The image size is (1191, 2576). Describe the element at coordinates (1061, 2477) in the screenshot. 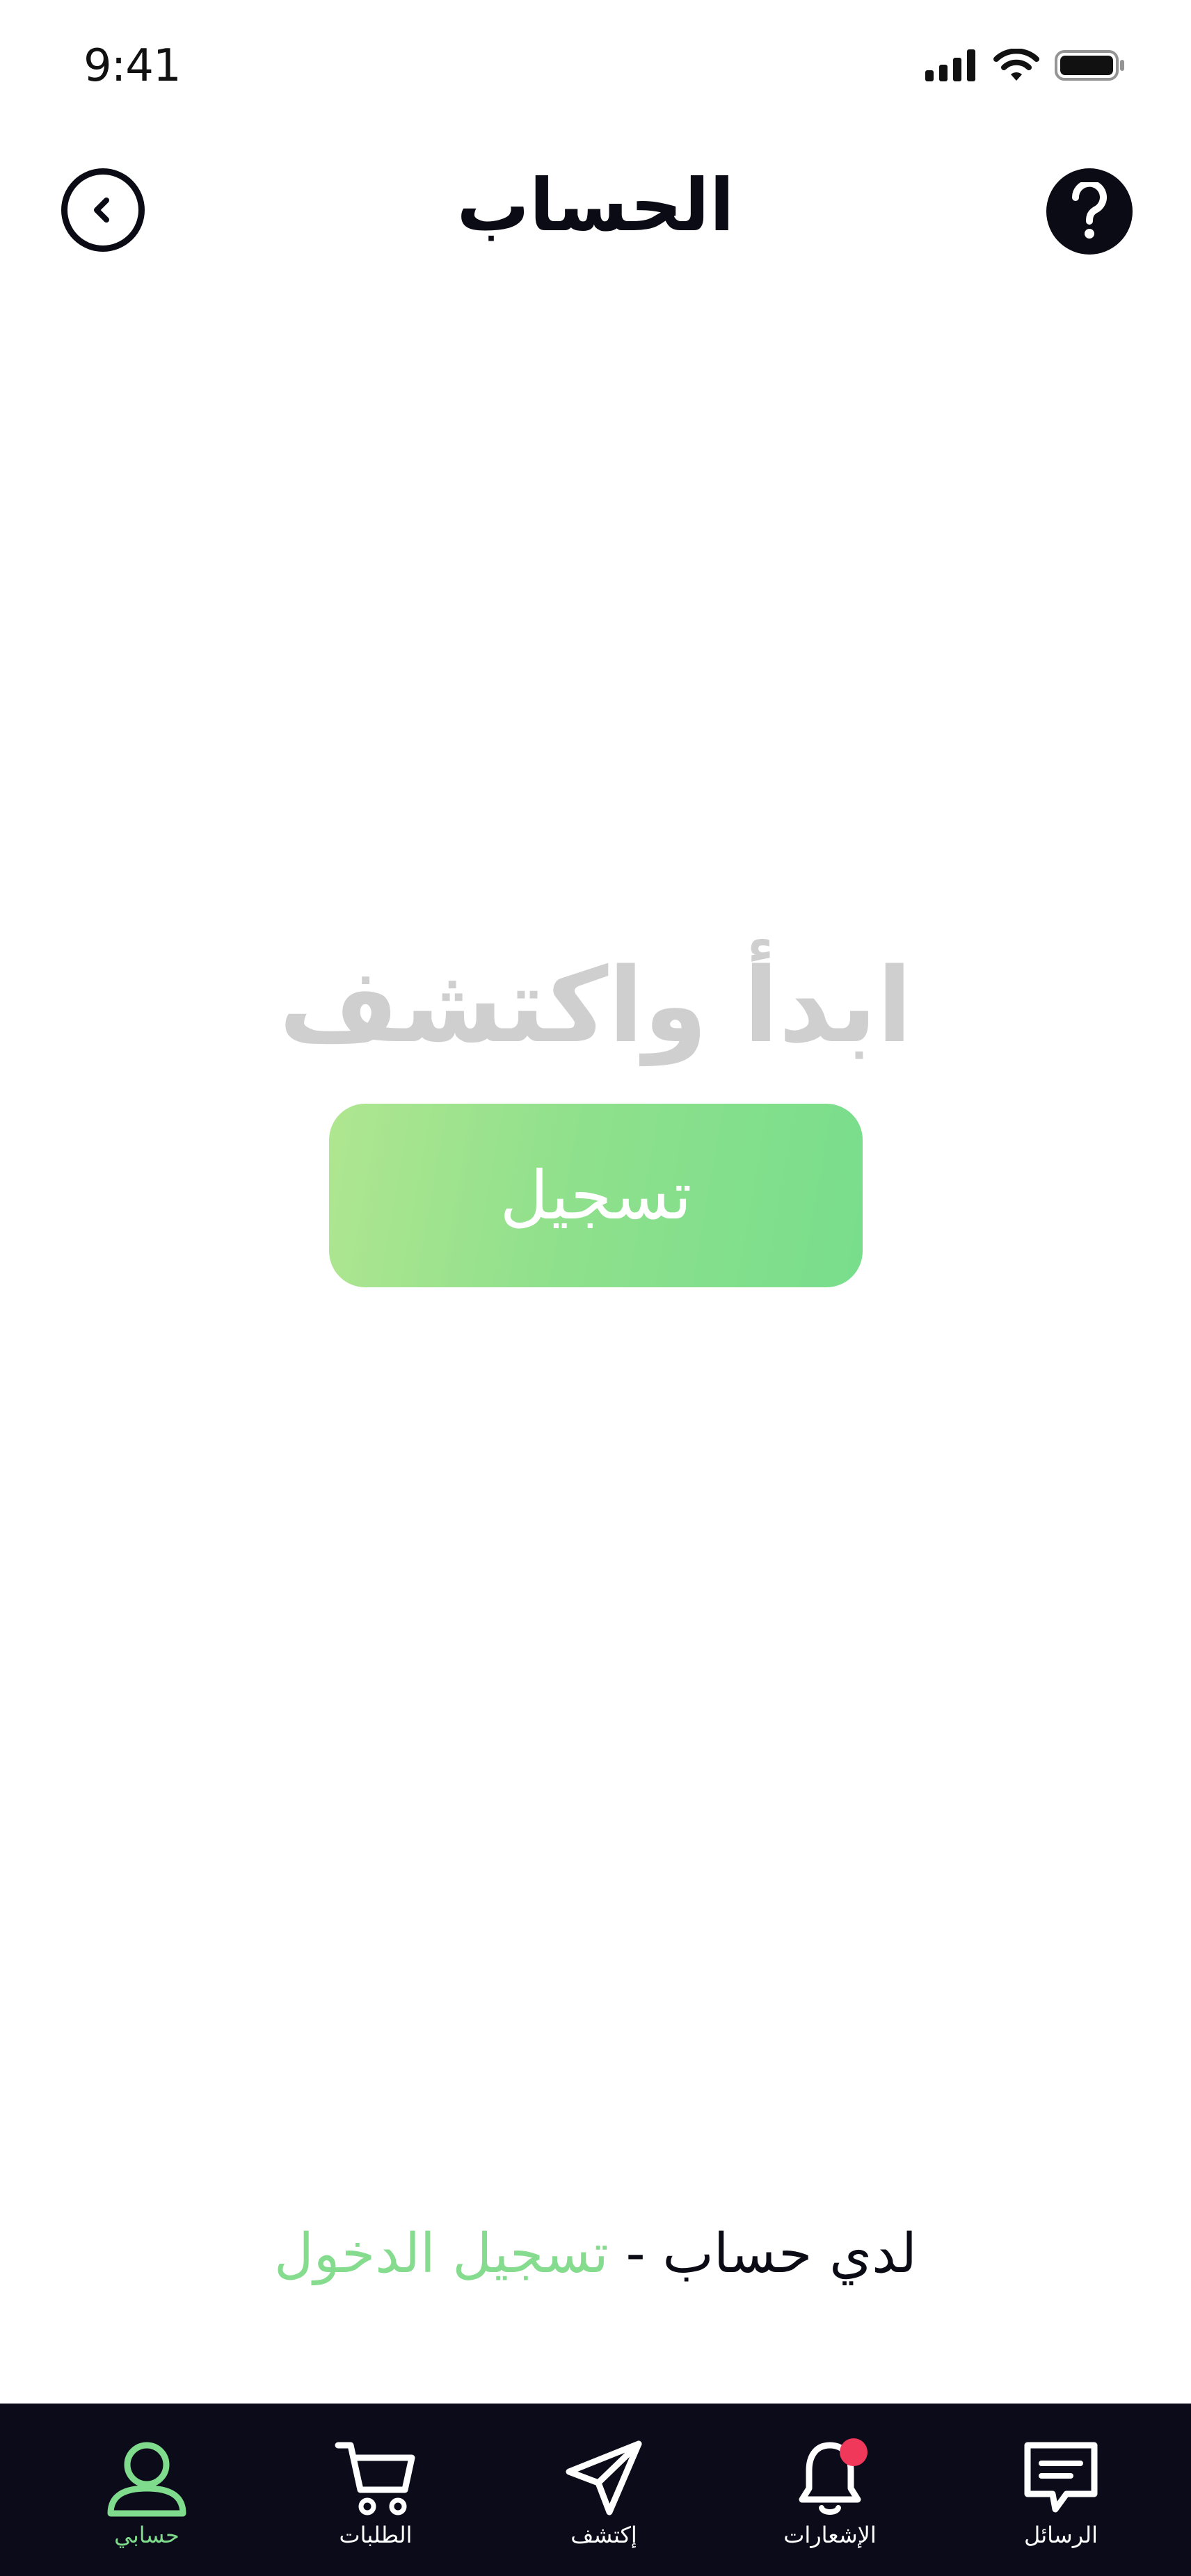

I see `message-icon` at that location.